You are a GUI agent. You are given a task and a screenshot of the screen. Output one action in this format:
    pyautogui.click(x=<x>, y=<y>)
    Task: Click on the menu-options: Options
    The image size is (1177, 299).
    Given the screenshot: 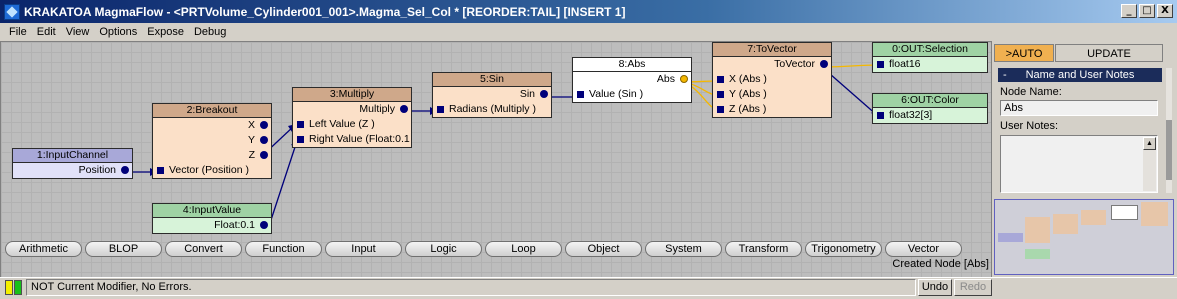 What is the action you would take?
    pyautogui.click(x=118, y=32)
    